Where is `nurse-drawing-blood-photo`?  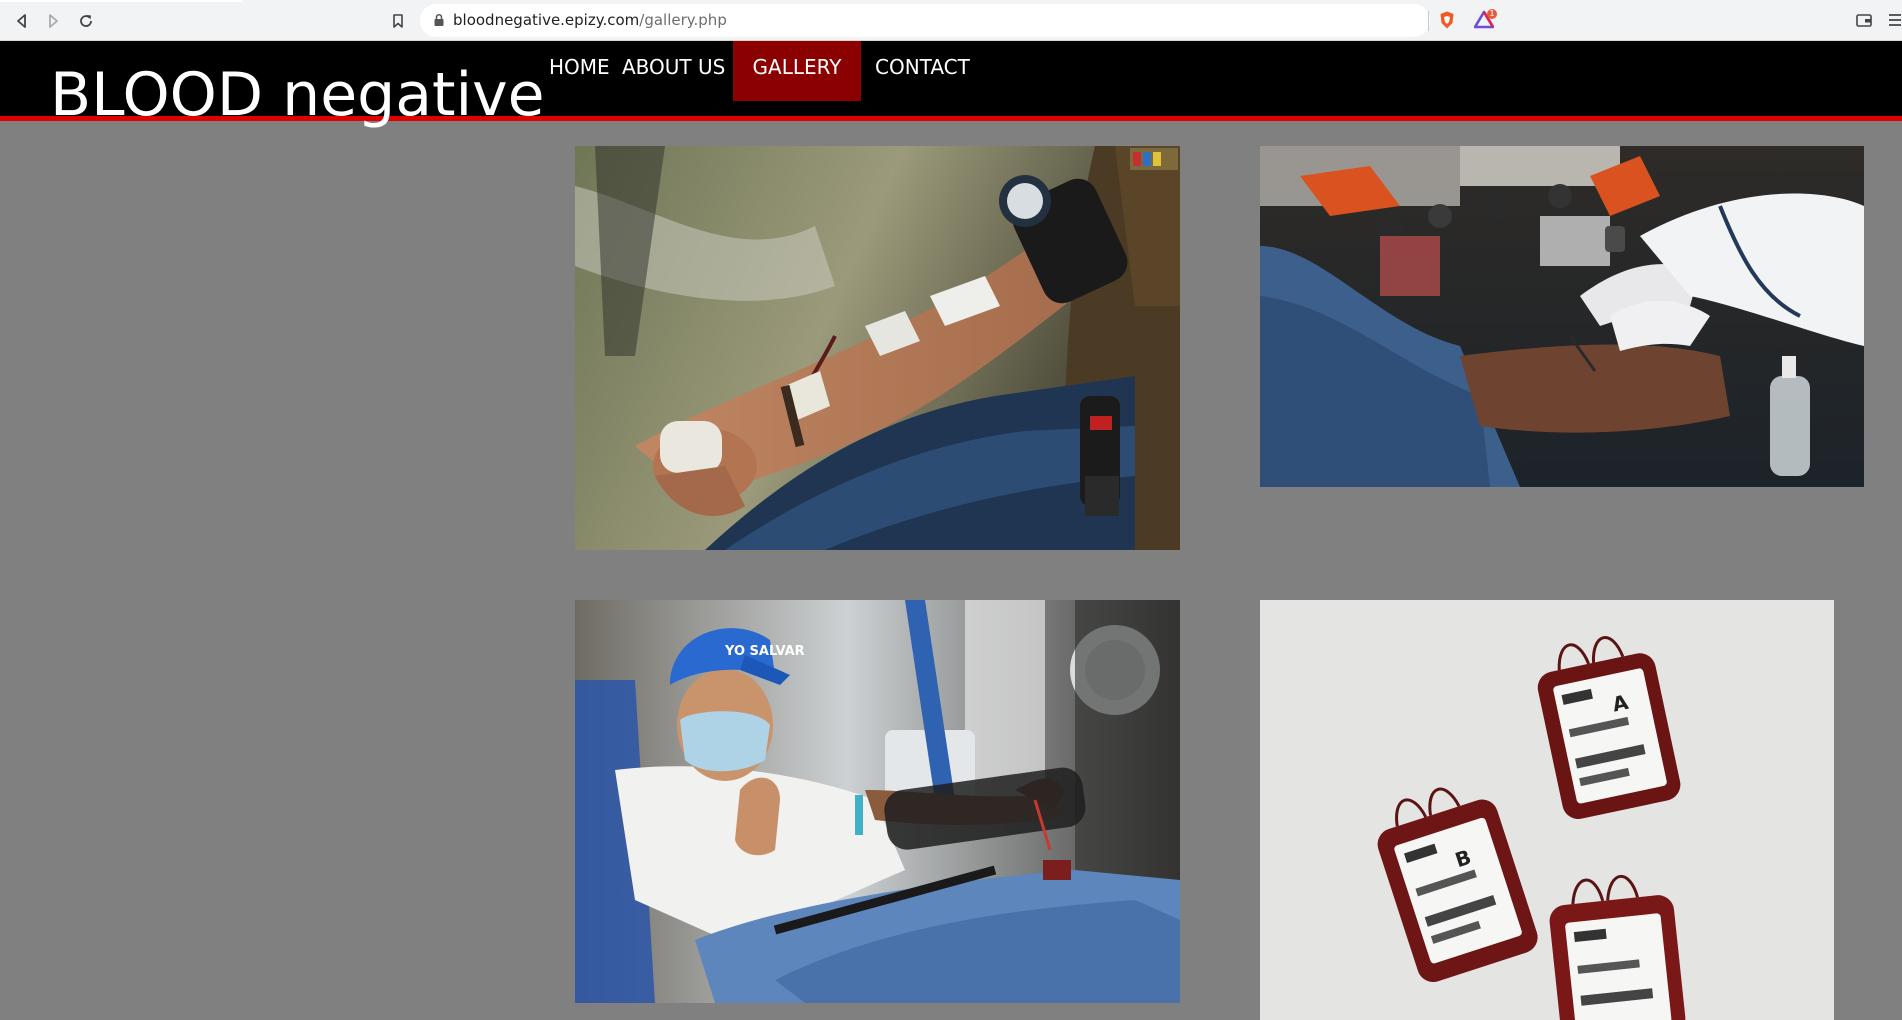 nurse-drawing-blood-photo is located at coordinates (1562, 316).